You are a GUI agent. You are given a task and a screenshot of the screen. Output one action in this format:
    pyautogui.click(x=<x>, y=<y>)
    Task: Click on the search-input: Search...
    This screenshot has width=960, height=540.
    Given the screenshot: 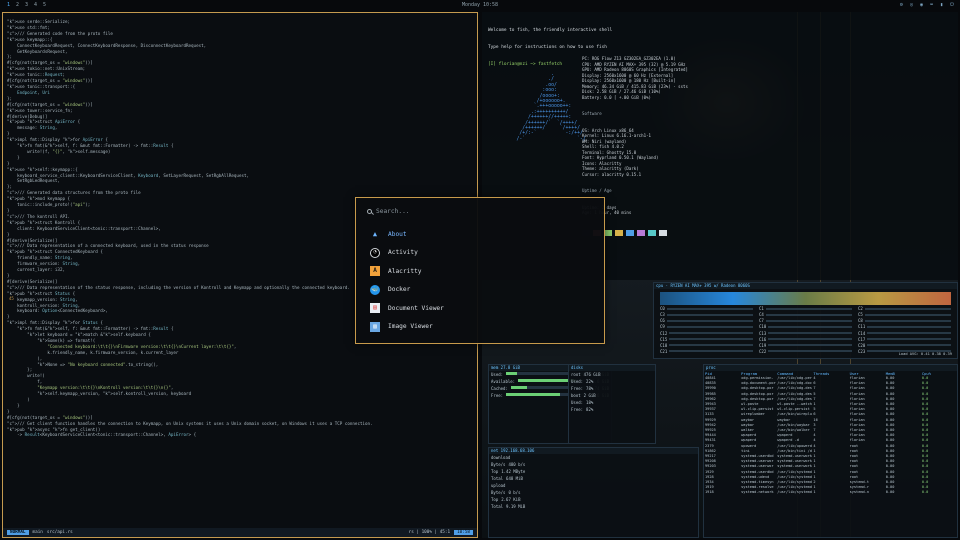 What is the action you would take?
    pyautogui.click(x=393, y=211)
    